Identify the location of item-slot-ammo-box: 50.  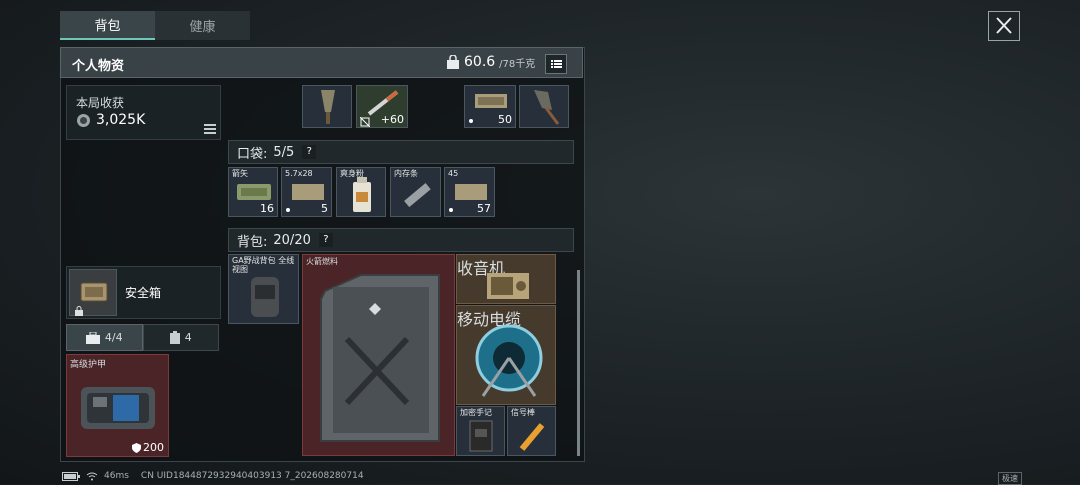
(490, 106).